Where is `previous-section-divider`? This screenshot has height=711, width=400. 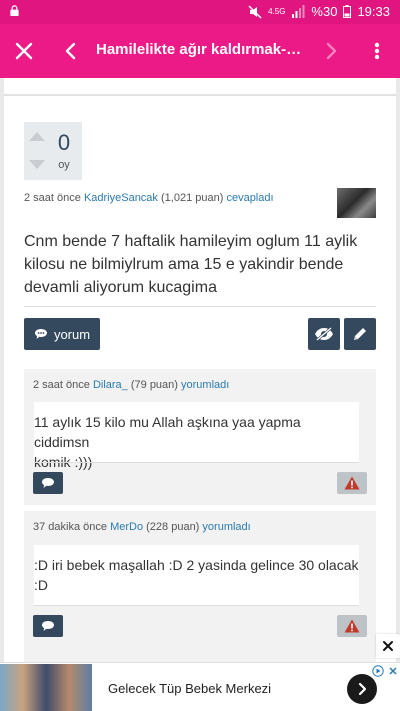 previous-section-divider is located at coordinates (200, 87).